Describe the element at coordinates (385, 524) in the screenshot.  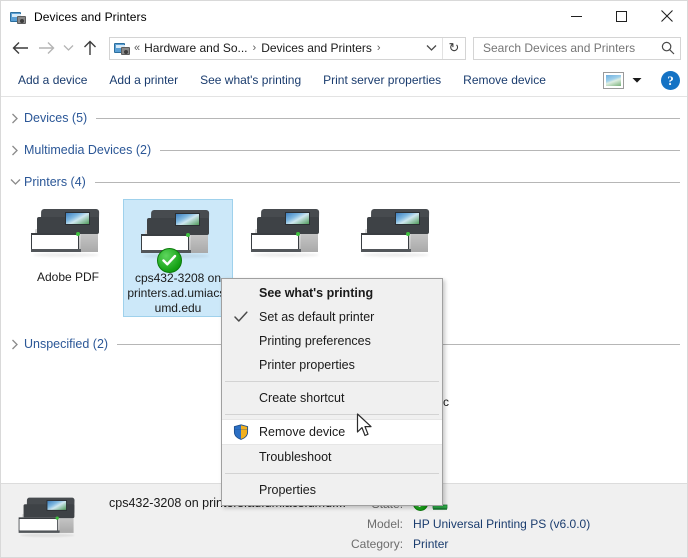
I see `details-label-model: Model:` at that location.